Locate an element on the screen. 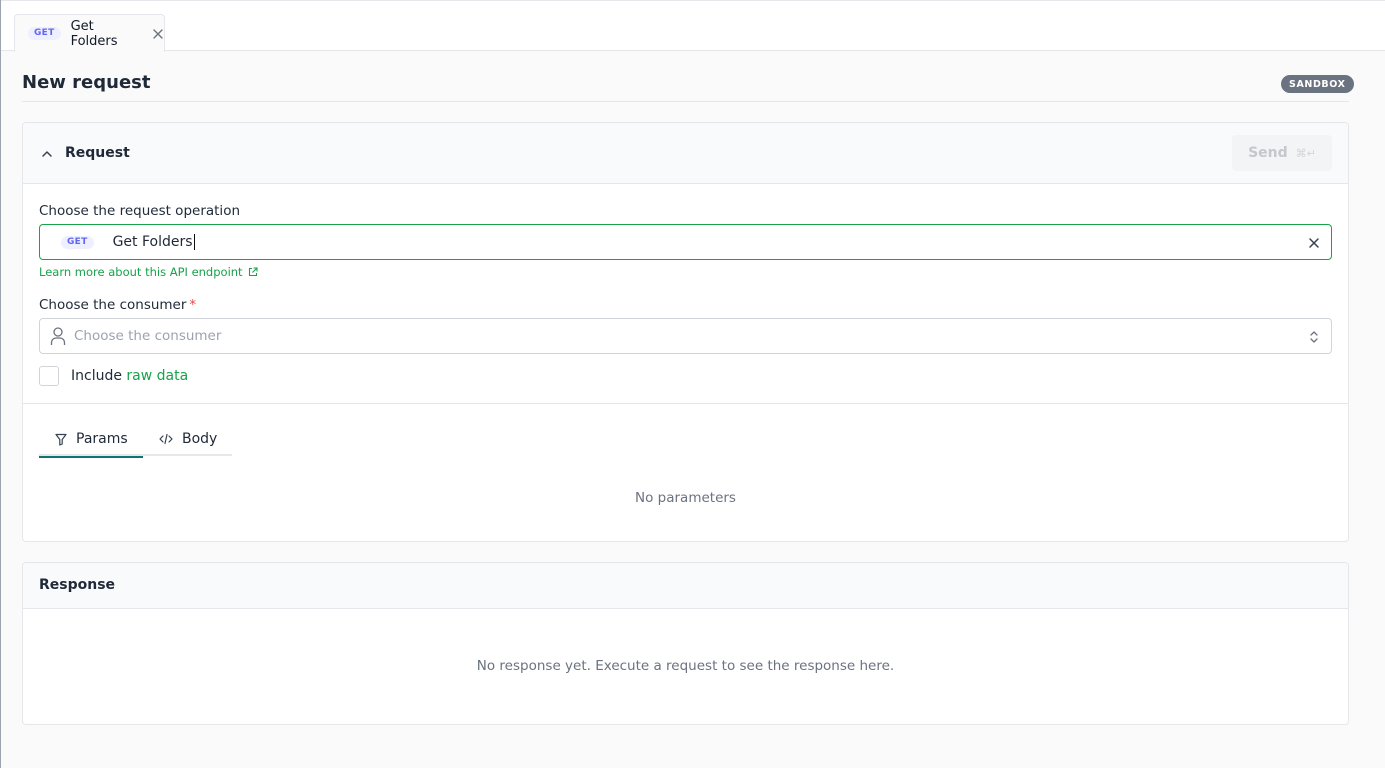 The width and height of the screenshot is (1385, 768). operation-value: Get Folders is located at coordinates (153, 242).